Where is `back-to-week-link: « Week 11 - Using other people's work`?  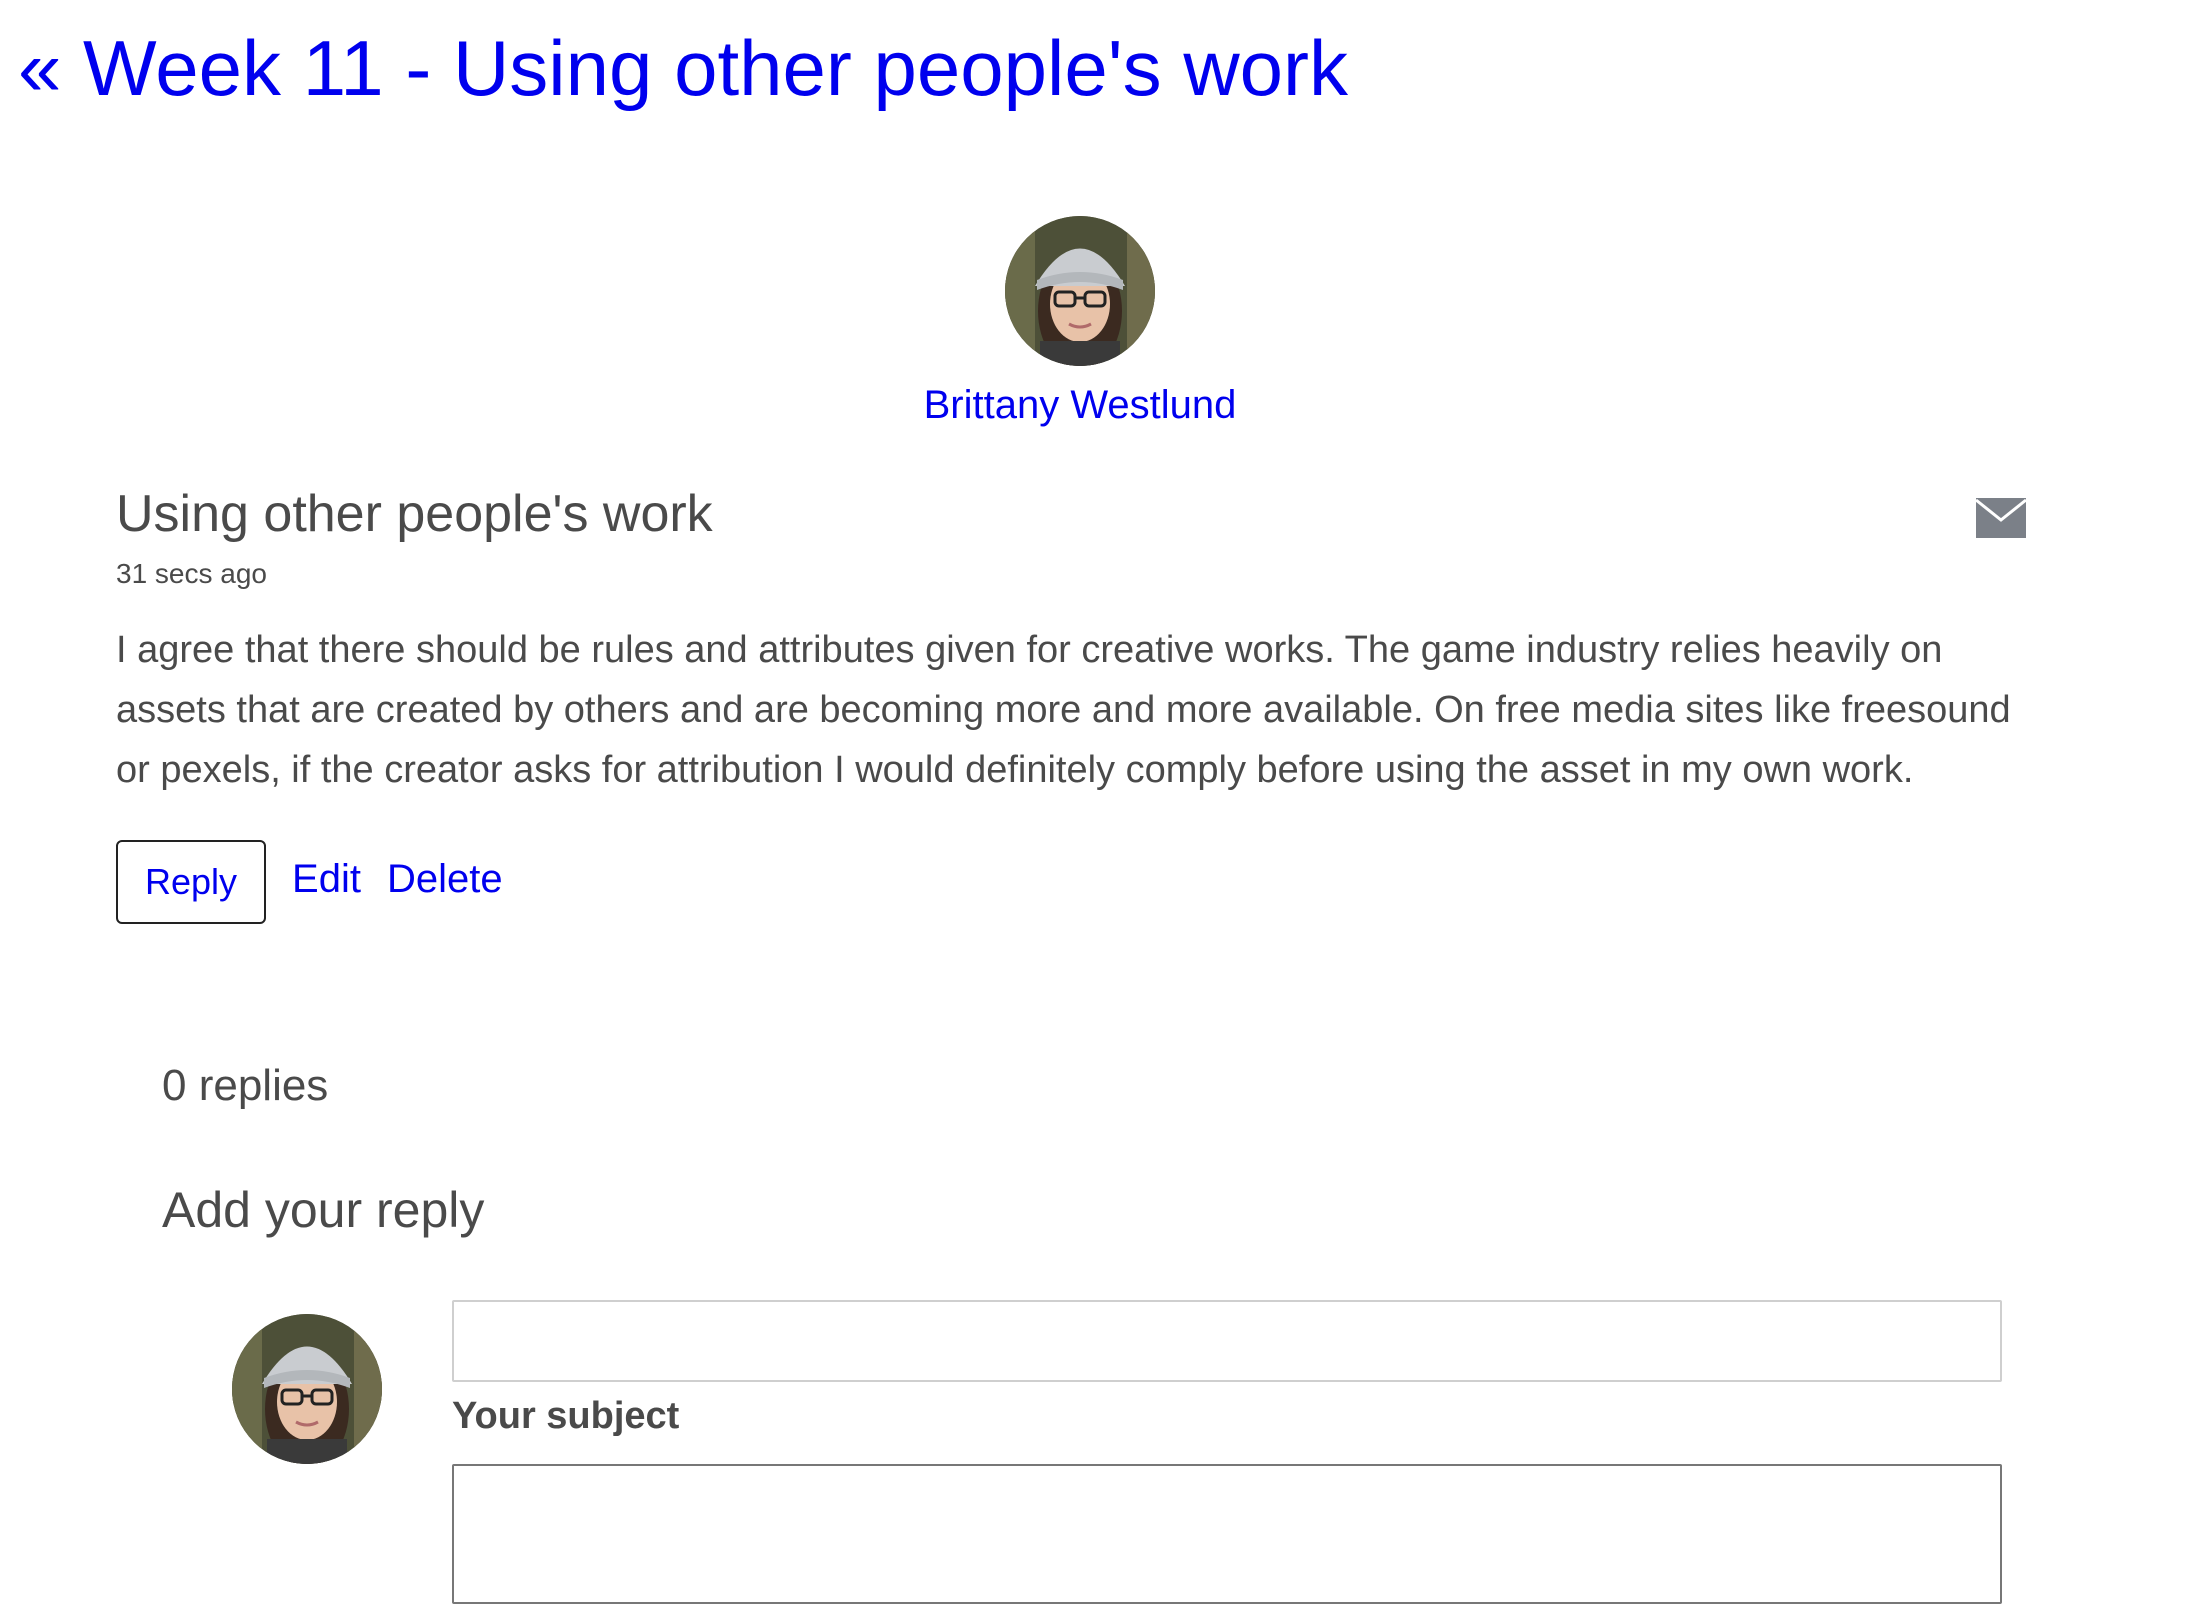 back-to-week-link: « Week 11 - Using other people's work is located at coordinates (683, 68).